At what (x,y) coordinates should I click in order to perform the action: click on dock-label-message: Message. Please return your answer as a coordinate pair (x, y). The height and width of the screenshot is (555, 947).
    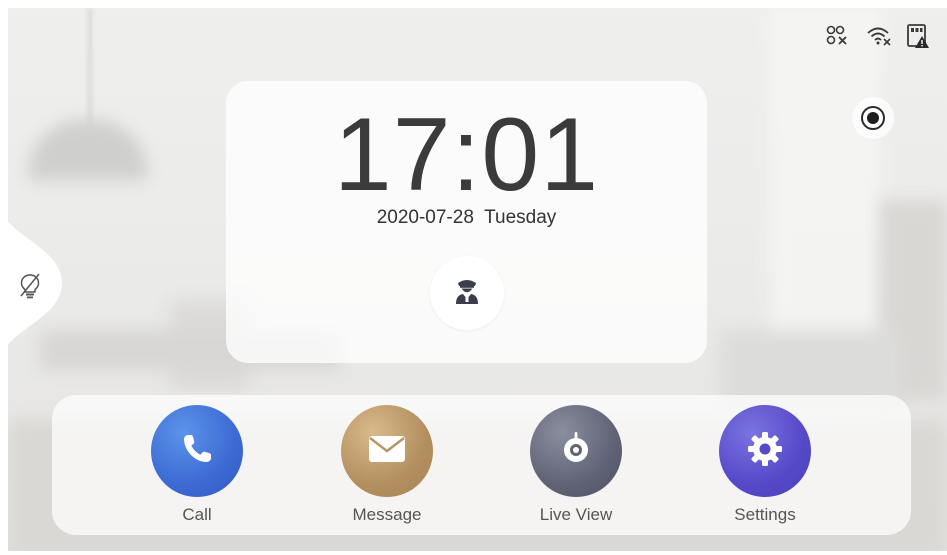
    Looking at the image, I should click on (387, 514).